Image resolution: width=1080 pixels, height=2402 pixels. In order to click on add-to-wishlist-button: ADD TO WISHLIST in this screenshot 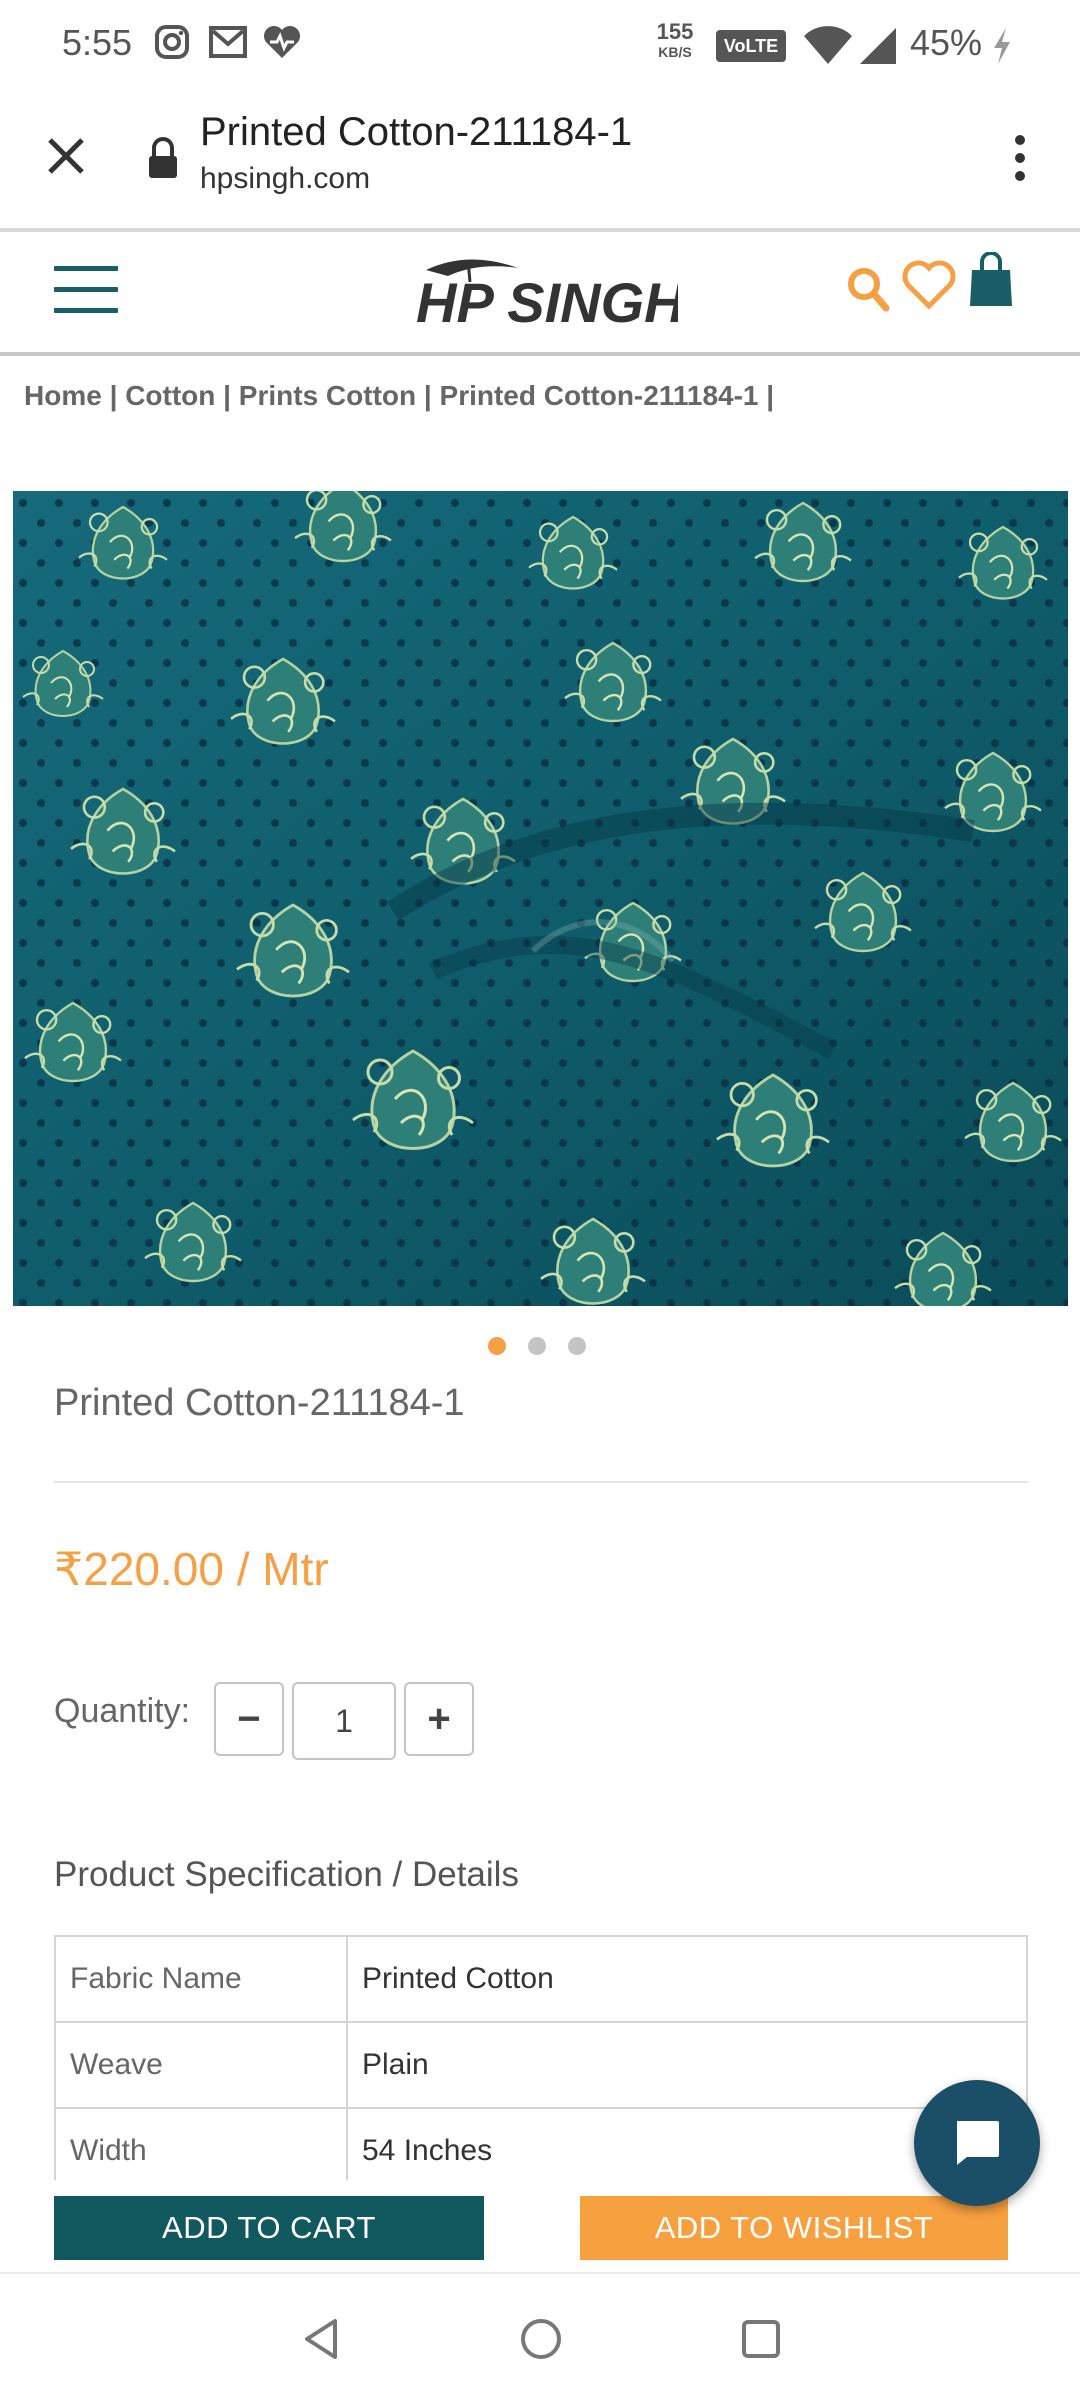, I will do `click(794, 2228)`.